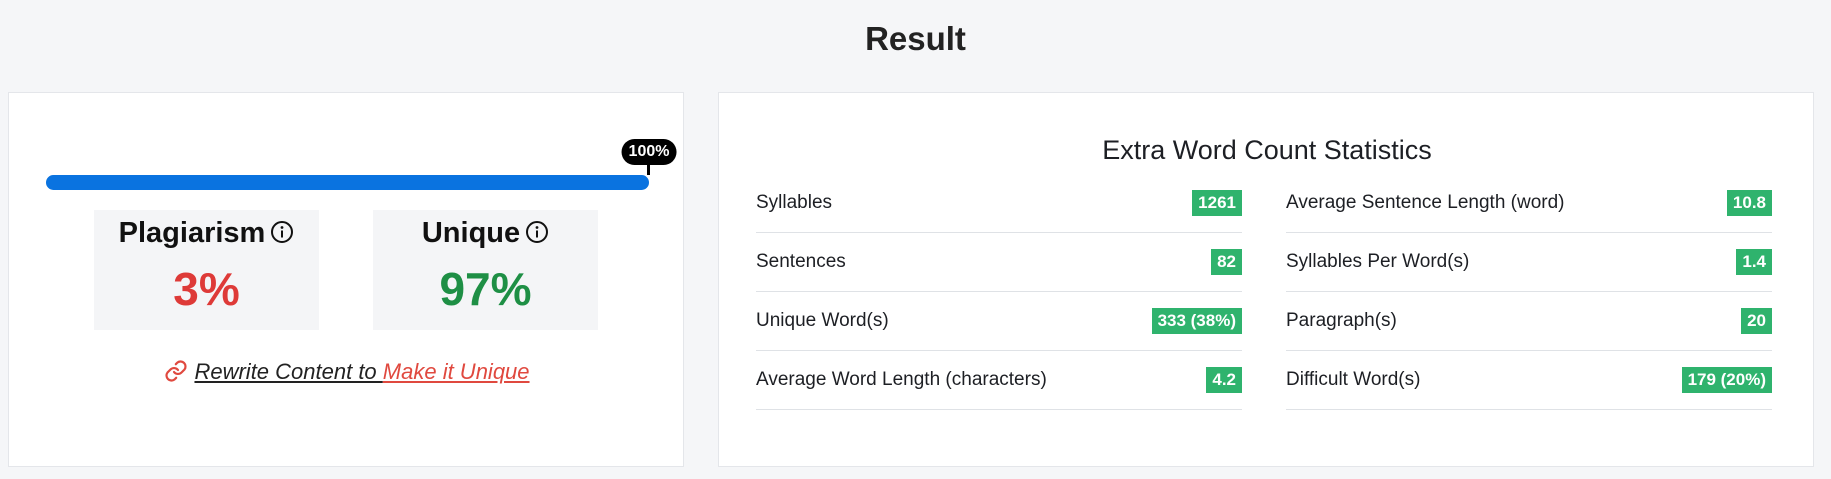 This screenshot has width=1831, height=479. Describe the element at coordinates (1754, 262) in the screenshot. I see `stat-badge: 1.4` at that location.